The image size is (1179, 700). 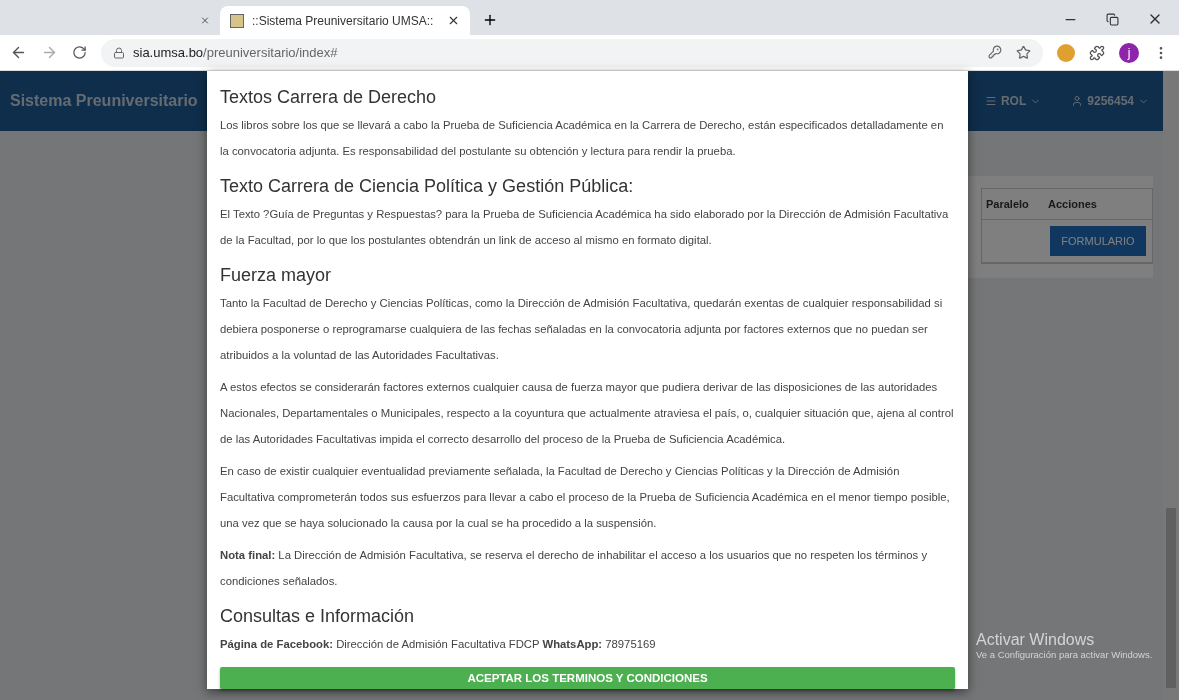 I want to click on column-header: Paralelo, so click(x=1007, y=204).